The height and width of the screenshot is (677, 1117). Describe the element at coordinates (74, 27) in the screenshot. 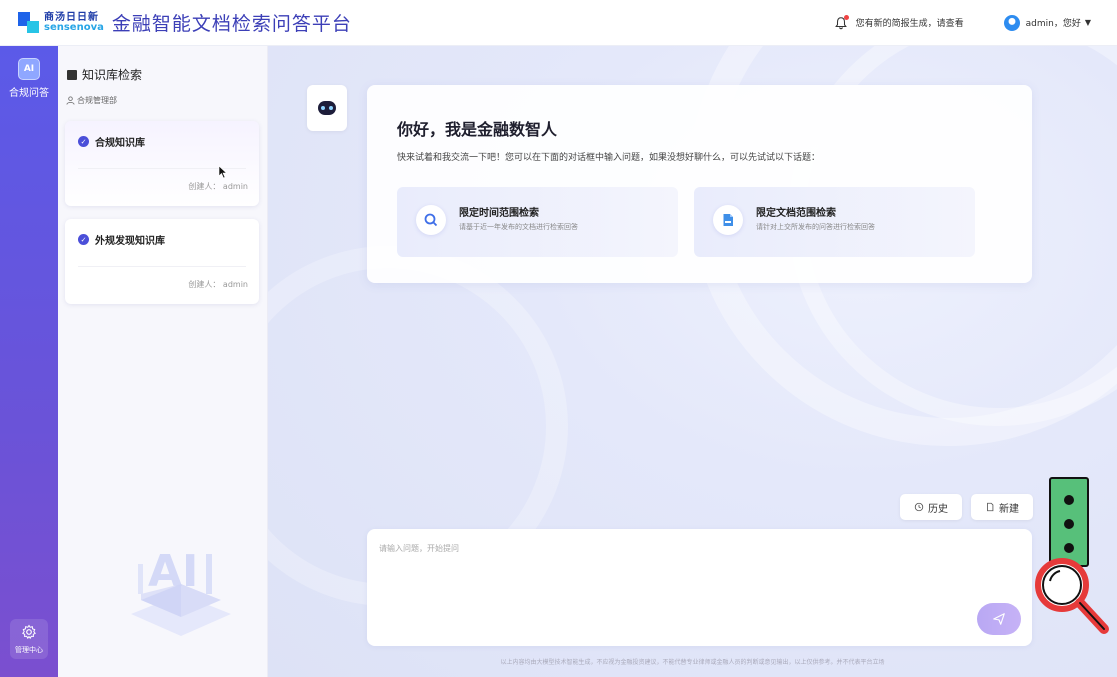

I see `logo-en-text: sensenova` at that location.